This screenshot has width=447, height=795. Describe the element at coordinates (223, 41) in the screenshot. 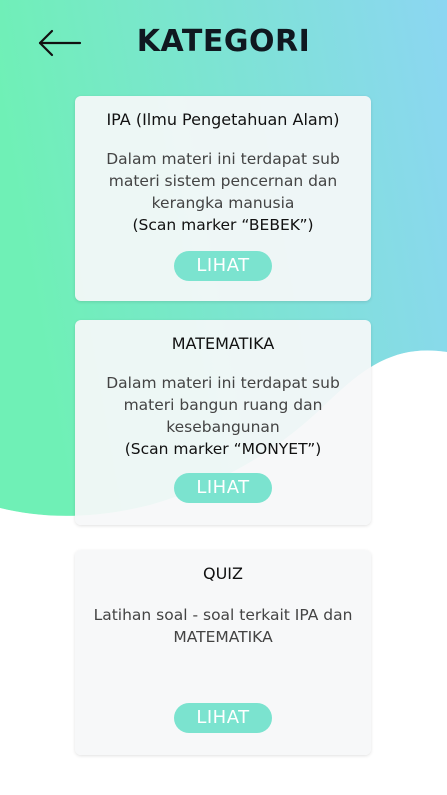

I see `page-title: KATEGORI` at that location.